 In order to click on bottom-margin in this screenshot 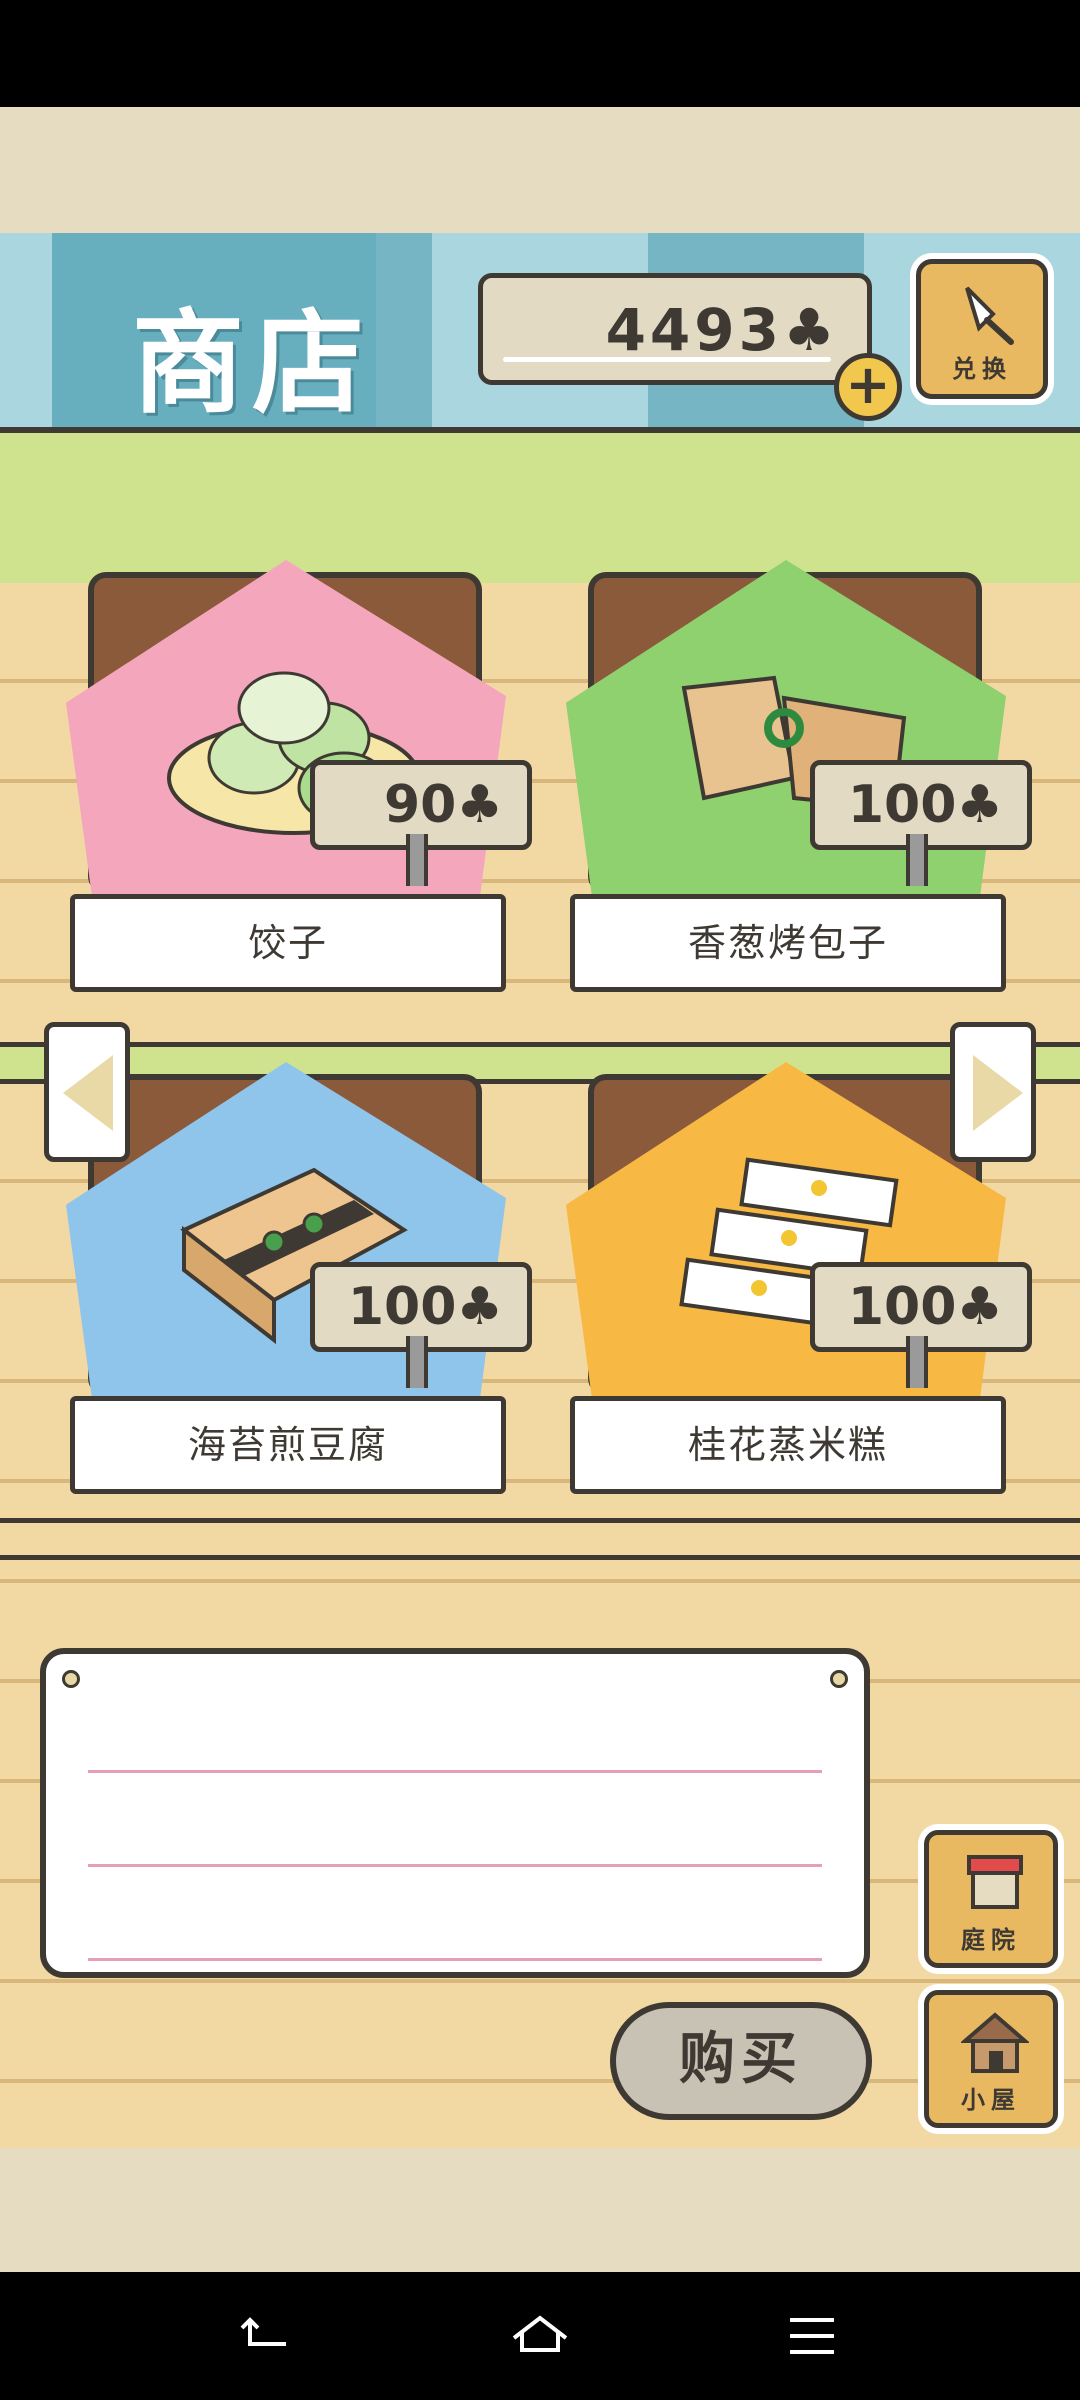, I will do `click(540, 2210)`.